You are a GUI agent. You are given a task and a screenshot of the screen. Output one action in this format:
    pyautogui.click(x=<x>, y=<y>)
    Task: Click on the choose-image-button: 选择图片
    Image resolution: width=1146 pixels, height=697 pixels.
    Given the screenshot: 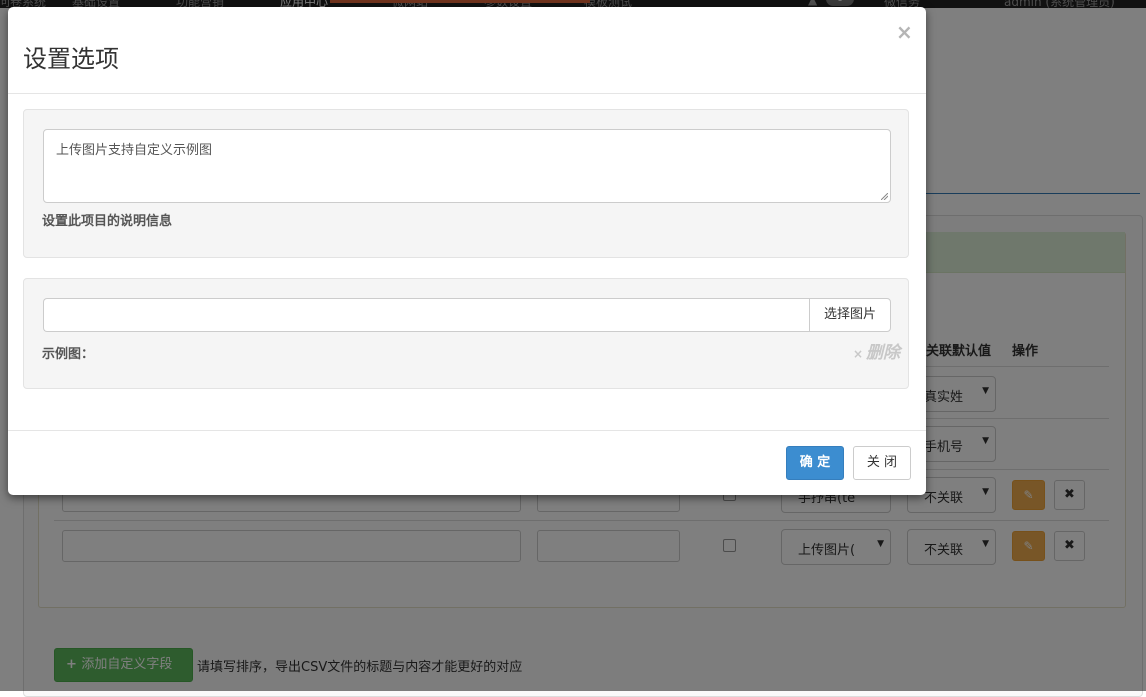 What is the action you would take?
    pyautogui.click(x=850, y=315)
    